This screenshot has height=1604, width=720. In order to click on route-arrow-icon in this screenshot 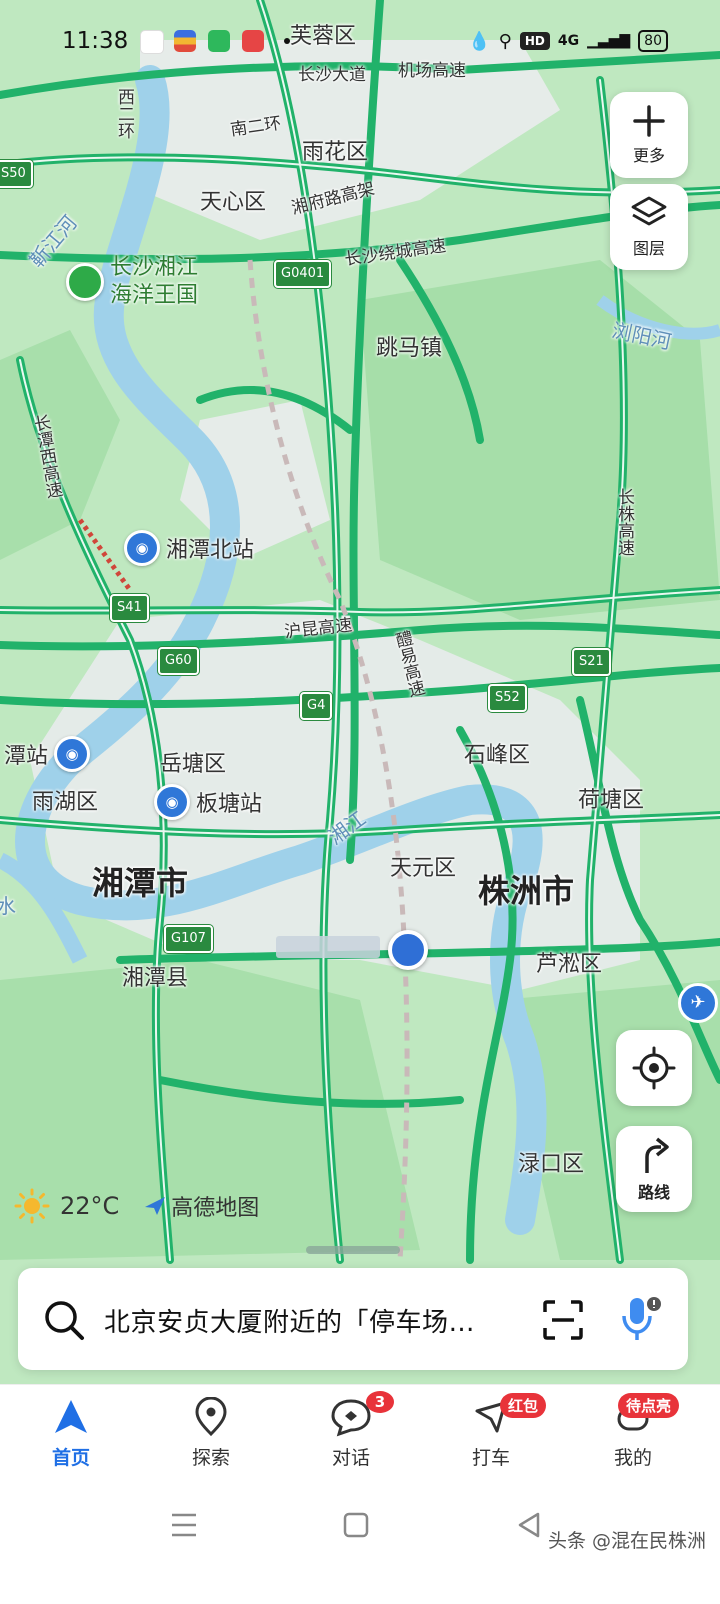, I will do `click(657, 1155)`.